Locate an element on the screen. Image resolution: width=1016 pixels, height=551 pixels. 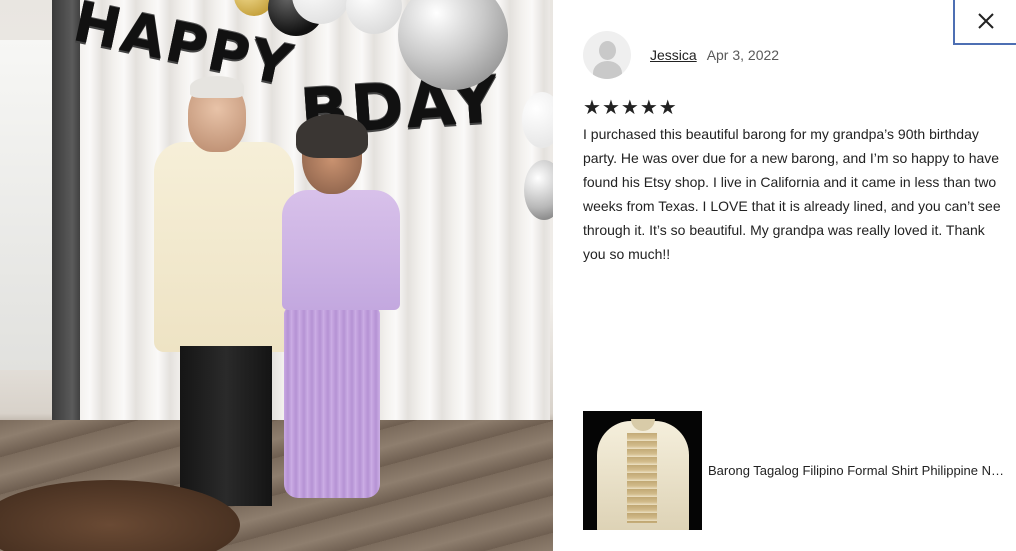
item-thumbnail is located at coordinates (642, 470).